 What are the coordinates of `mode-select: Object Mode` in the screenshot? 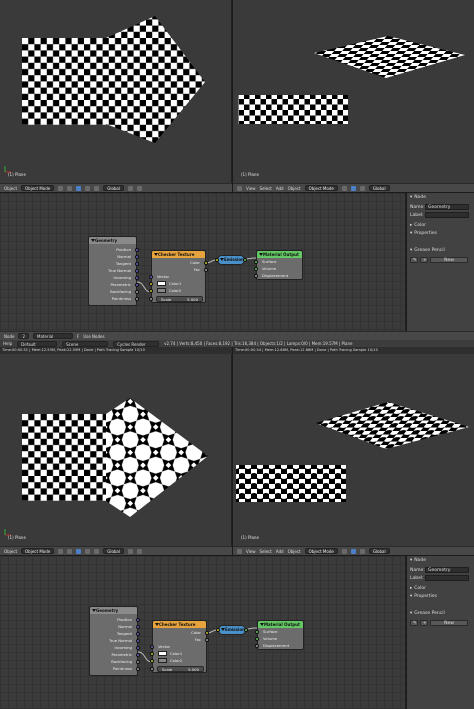 It's located at (321, 188).